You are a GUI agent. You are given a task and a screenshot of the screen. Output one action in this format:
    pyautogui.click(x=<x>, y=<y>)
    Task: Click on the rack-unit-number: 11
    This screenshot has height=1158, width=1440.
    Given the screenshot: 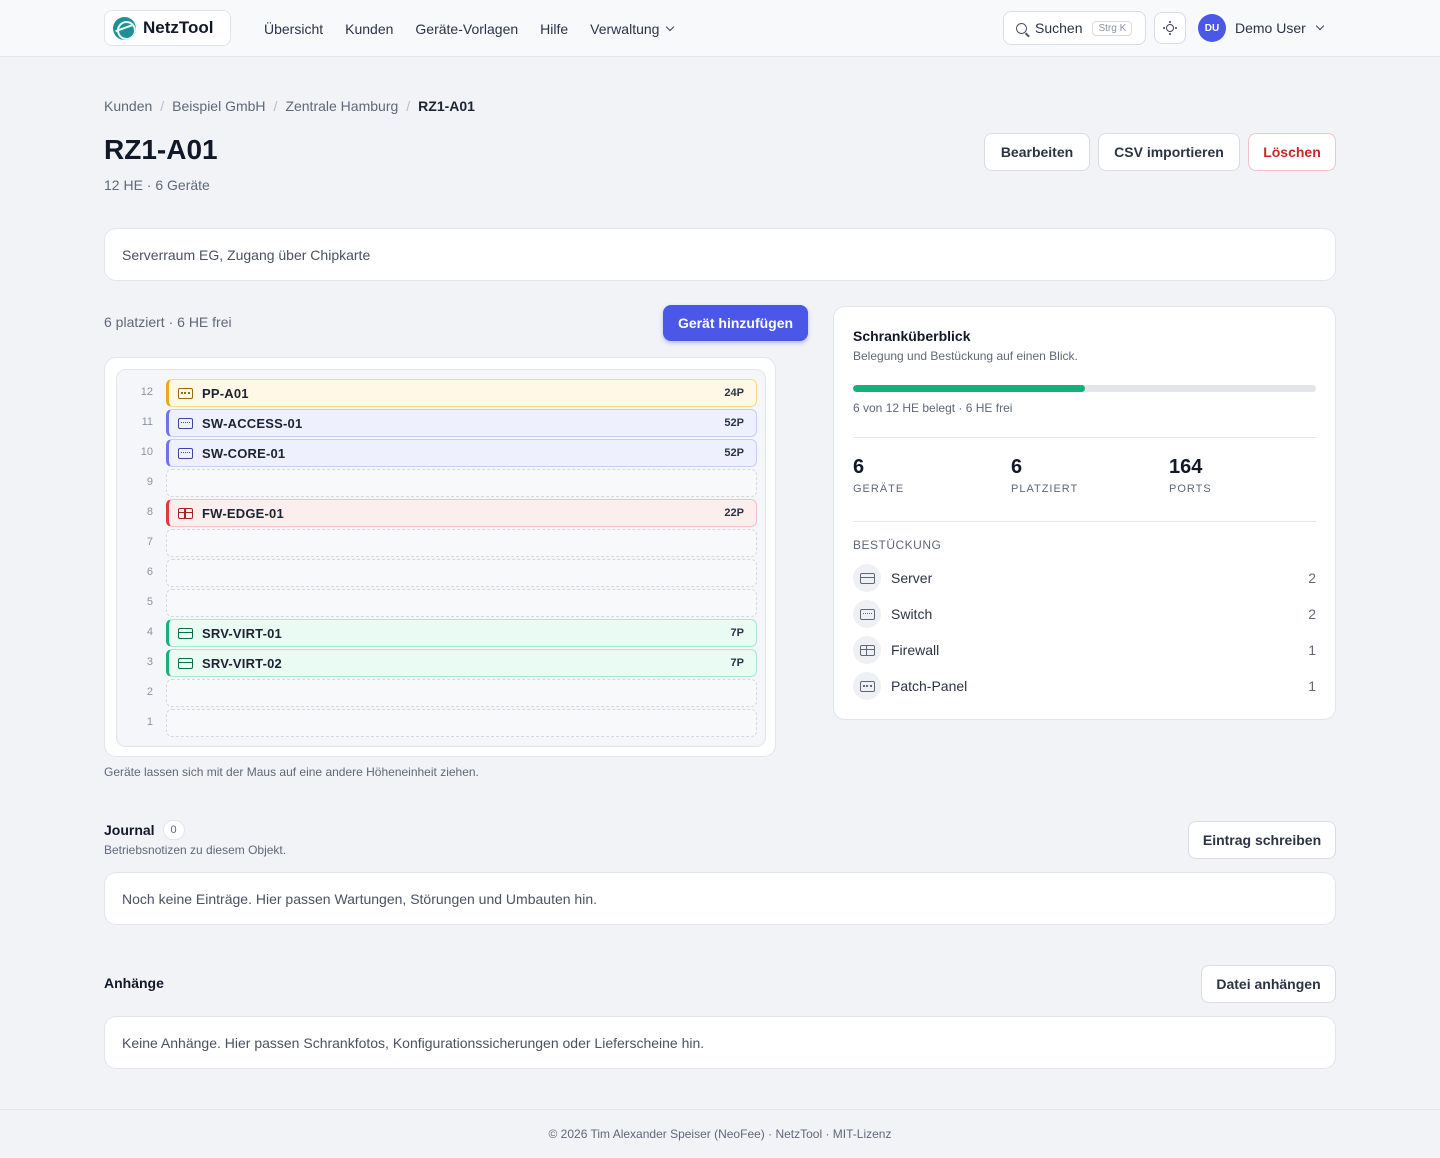 What is the action you would take?
    pyautogui.click(x=147, y=422)
    